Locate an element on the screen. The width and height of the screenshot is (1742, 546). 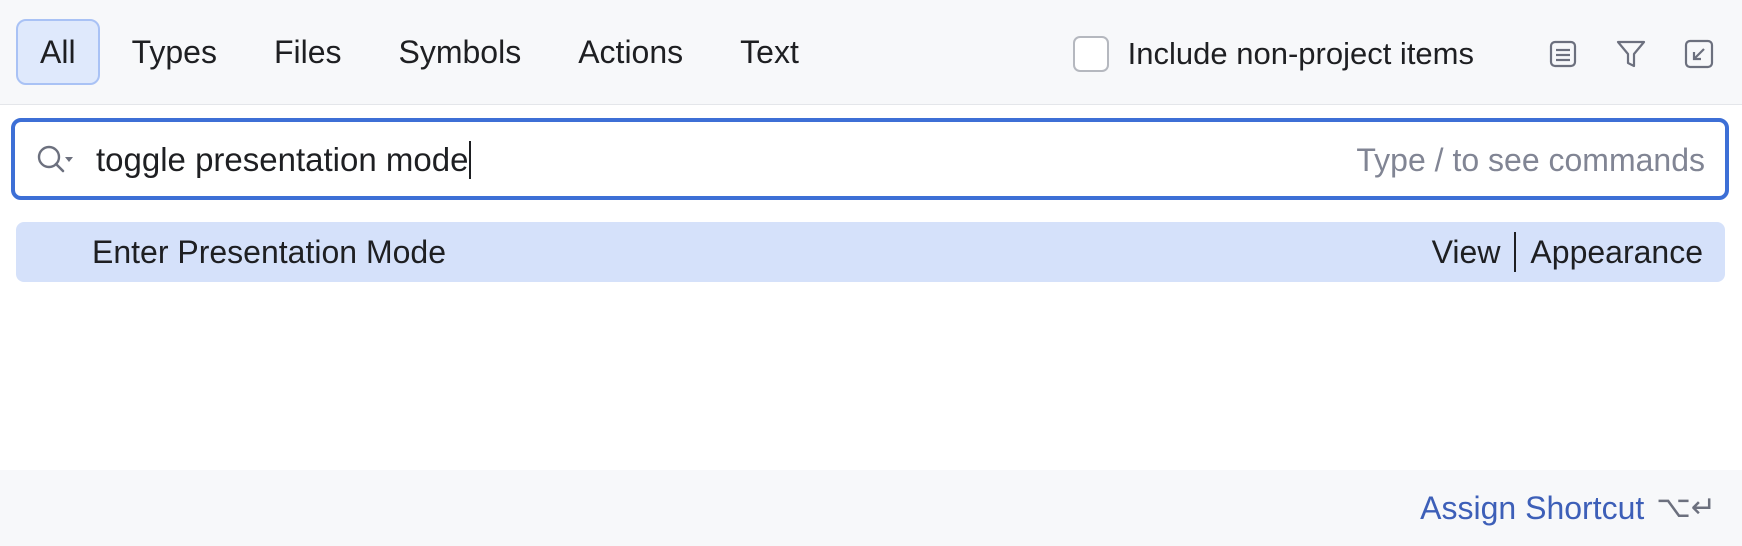
preview-icon is located at coordinates (1563, 54).